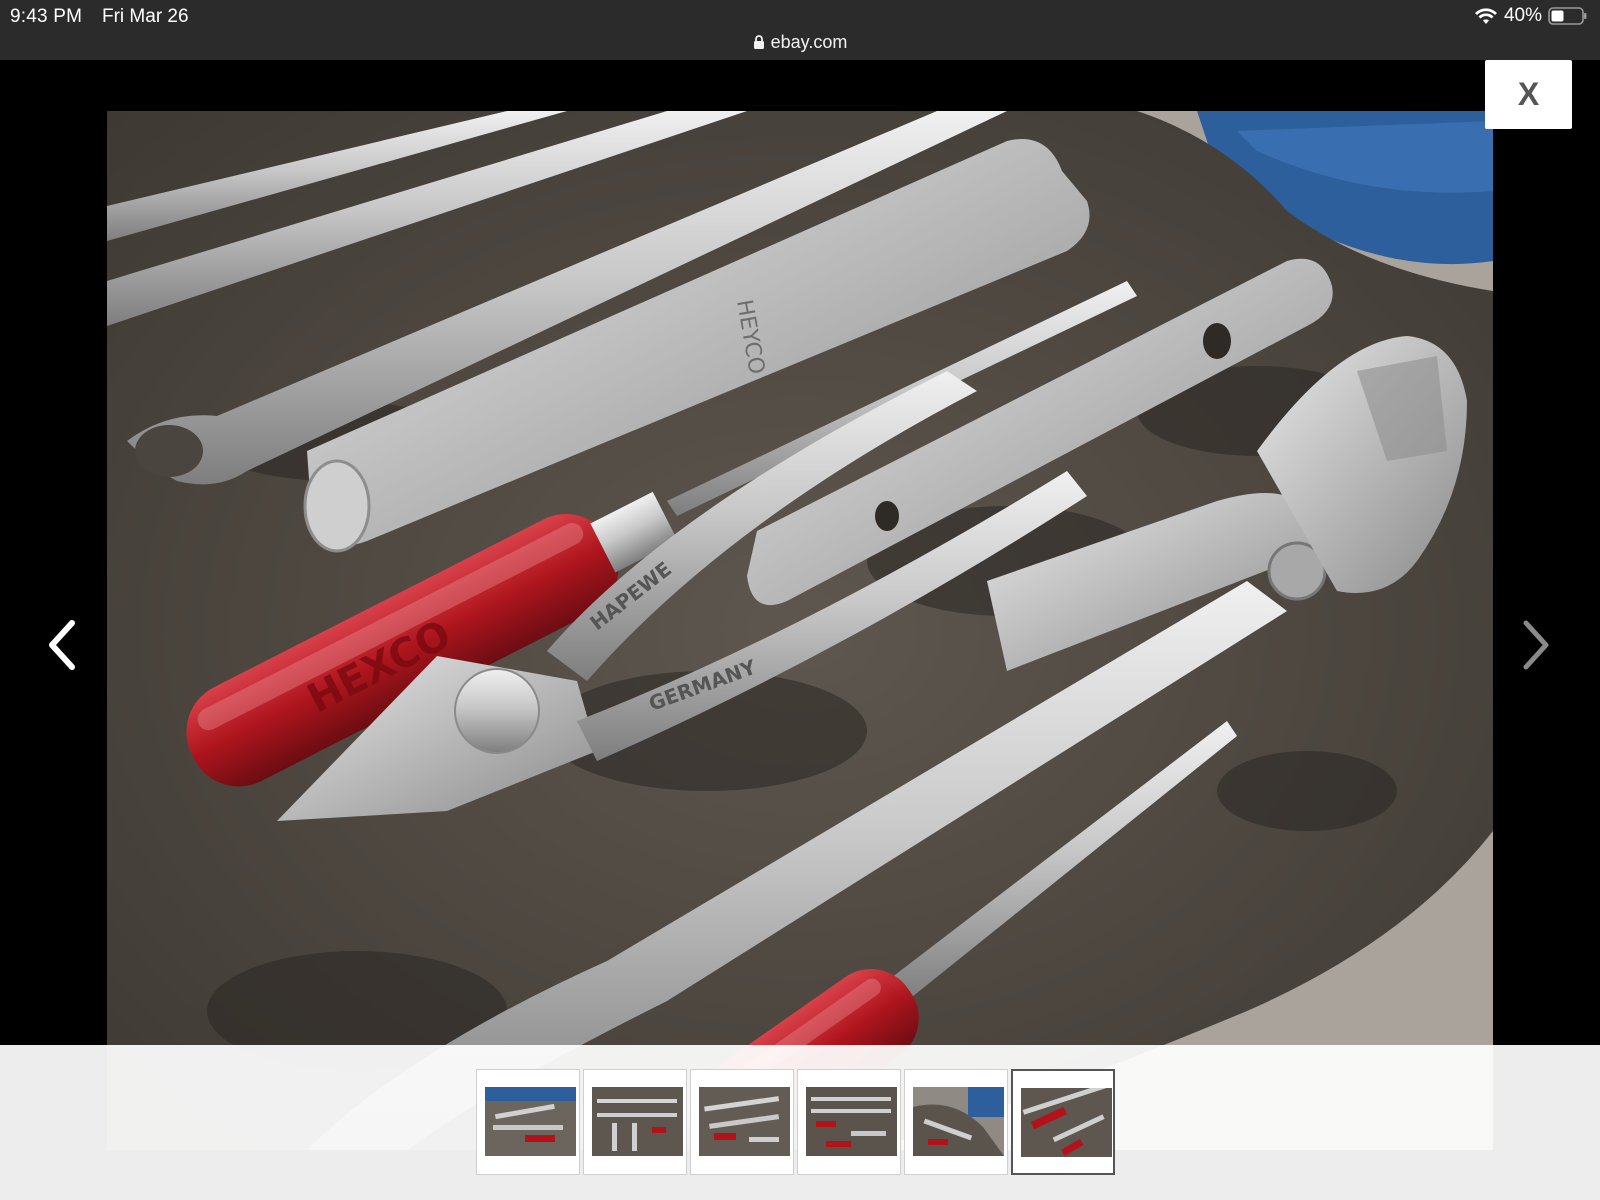  I want to click on battery-icon, so click(1567, 16).